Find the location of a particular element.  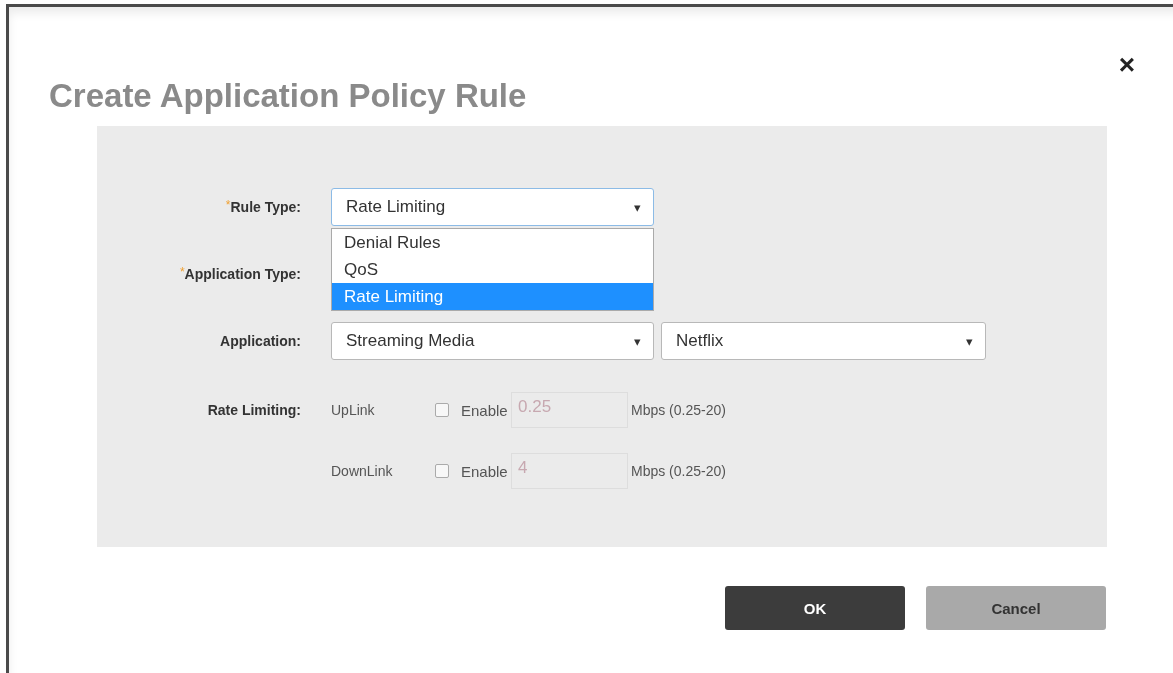

field-label: Rate Limiting: is located at coordinates (254, 410).